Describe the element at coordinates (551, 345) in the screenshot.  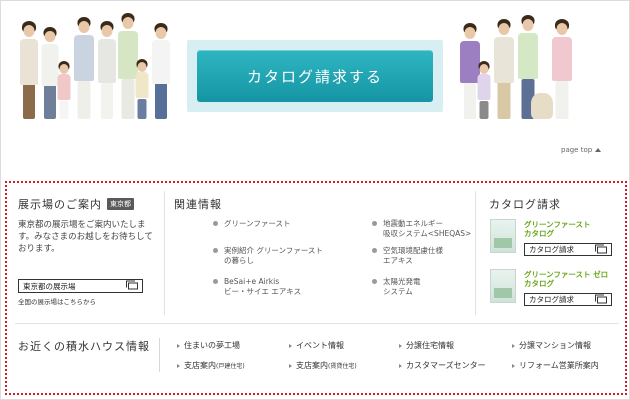
I see `nearby-link: 分譲マンション情報` at that location.